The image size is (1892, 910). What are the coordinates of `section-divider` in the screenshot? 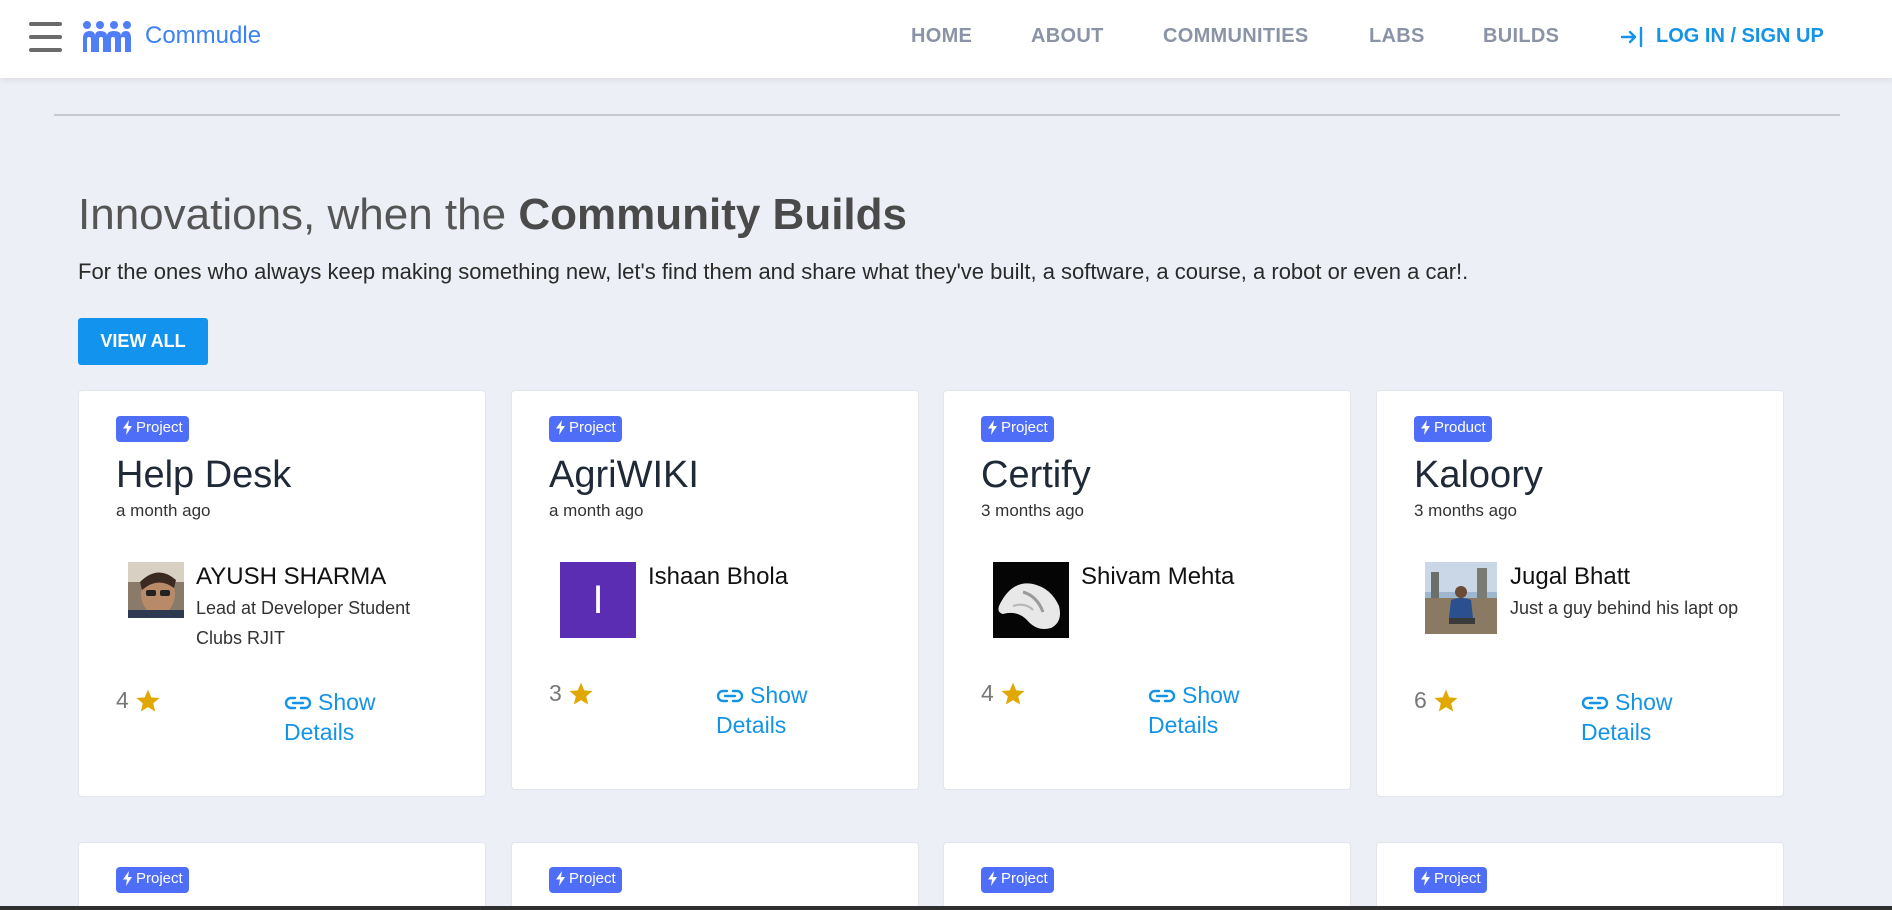 It's located at (947, 115).